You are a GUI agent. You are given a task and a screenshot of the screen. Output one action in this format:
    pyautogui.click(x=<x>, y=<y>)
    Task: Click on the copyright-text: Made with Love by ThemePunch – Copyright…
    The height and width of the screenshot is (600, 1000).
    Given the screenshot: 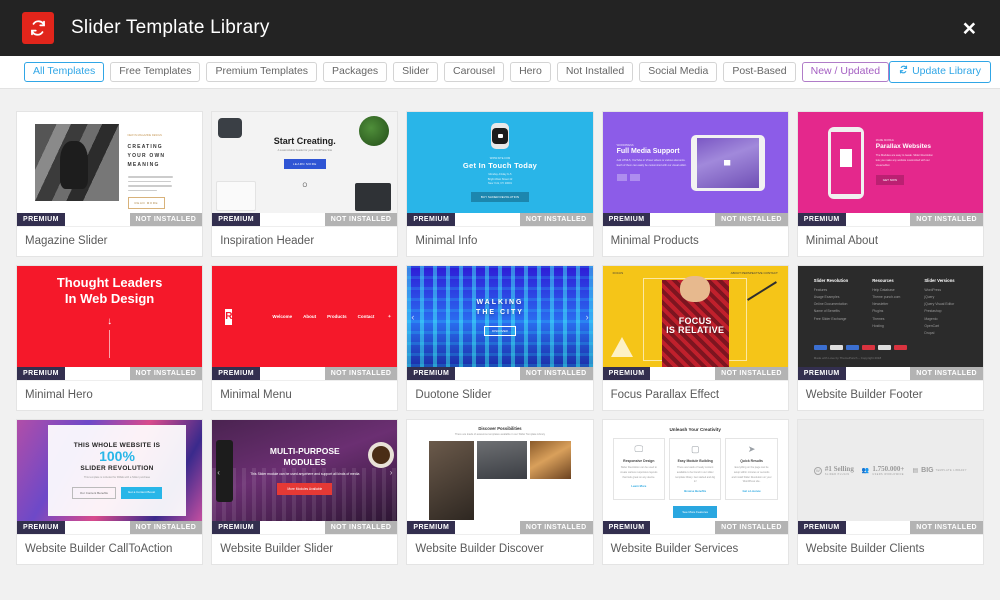 What is the action you would take?
    pyautogui.click(x=847, y=357)
    